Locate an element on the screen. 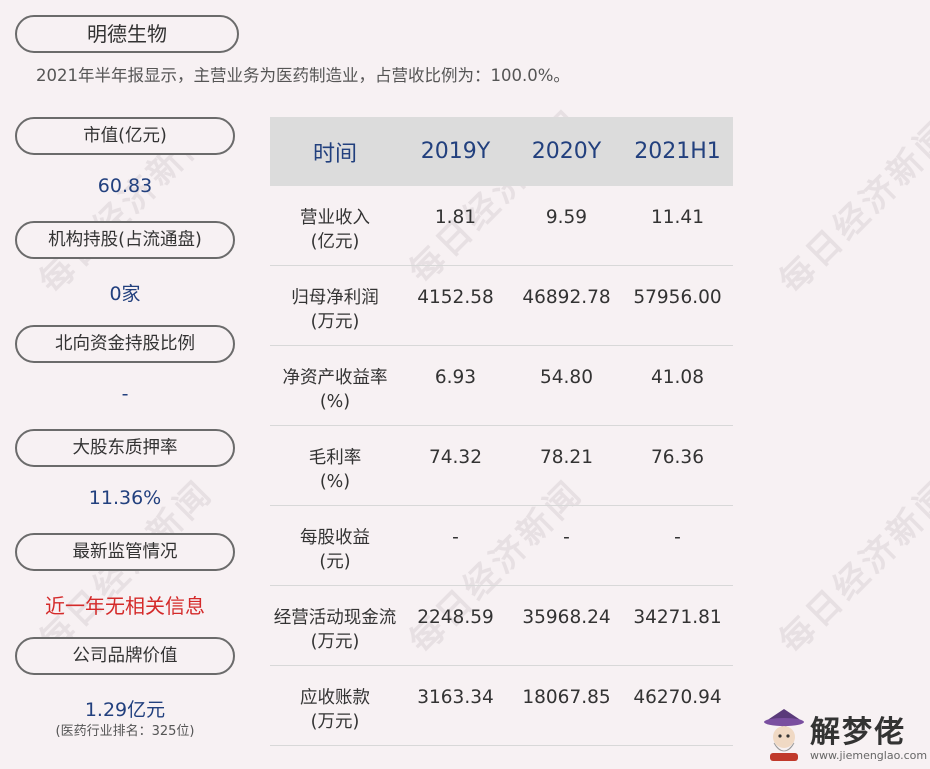  row-label: 净资产收益率 (%) is located at coordinates (335, 390).